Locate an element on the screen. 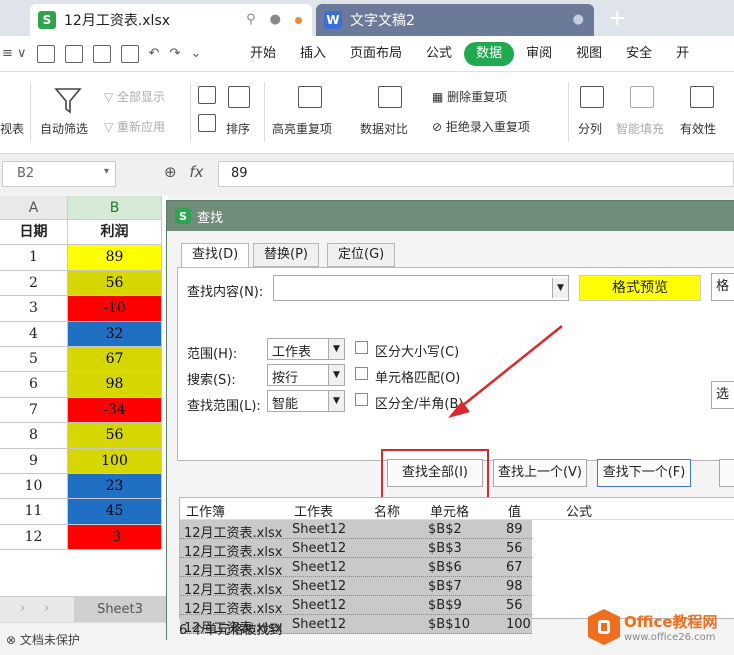  find-next-button: 查找下一个(F) is located at coordinates (644, 473).